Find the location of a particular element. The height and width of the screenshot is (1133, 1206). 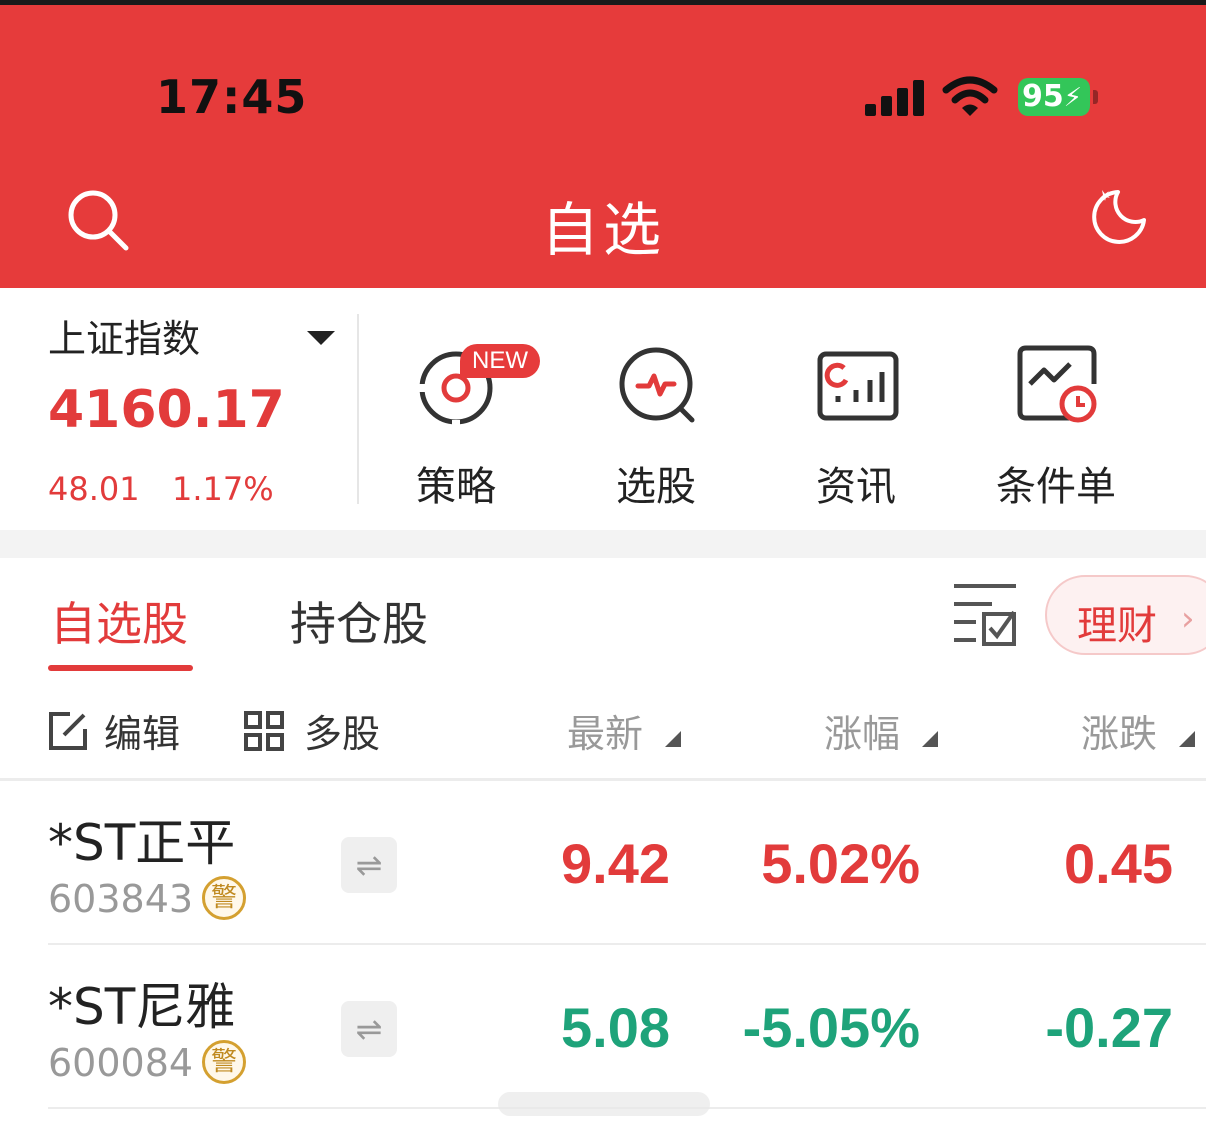

tool-label: 选股 is located at coordinates (656, 487).